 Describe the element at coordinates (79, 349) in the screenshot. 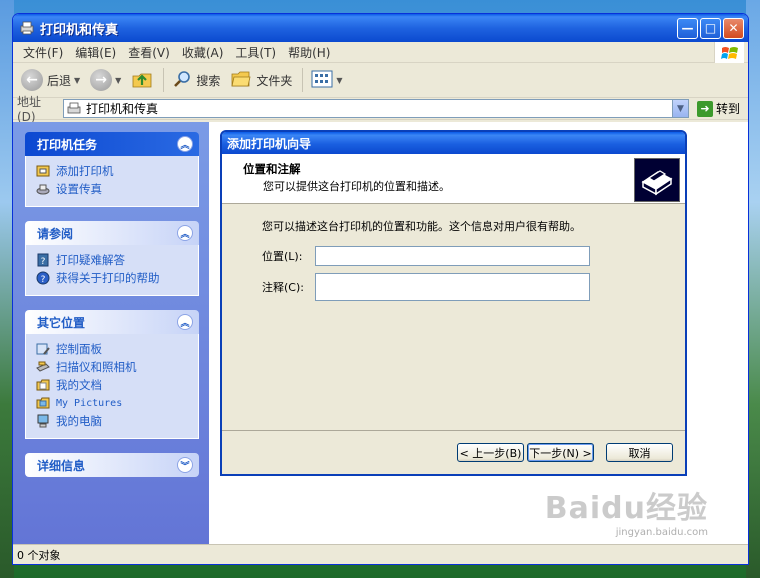

I see `link-label: 控制面板` at that location.